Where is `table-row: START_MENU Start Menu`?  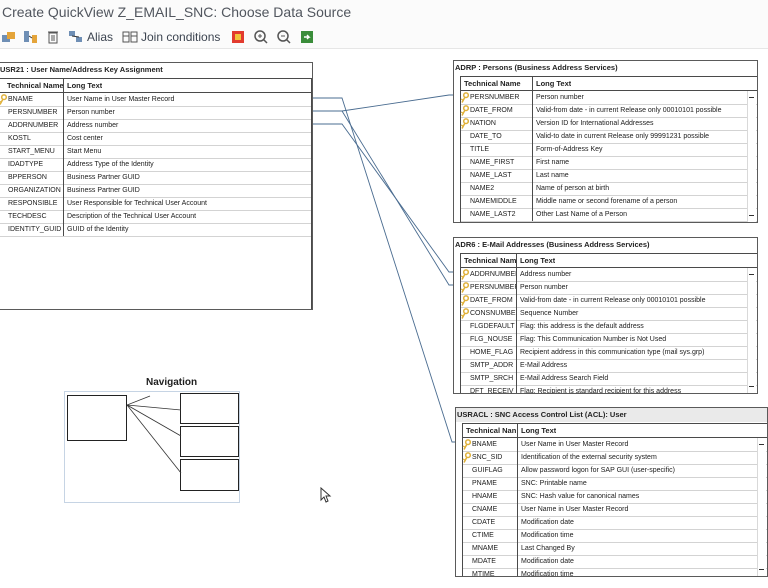 table-row: START_MENU Start Menu is located at coordinates (155, 152).